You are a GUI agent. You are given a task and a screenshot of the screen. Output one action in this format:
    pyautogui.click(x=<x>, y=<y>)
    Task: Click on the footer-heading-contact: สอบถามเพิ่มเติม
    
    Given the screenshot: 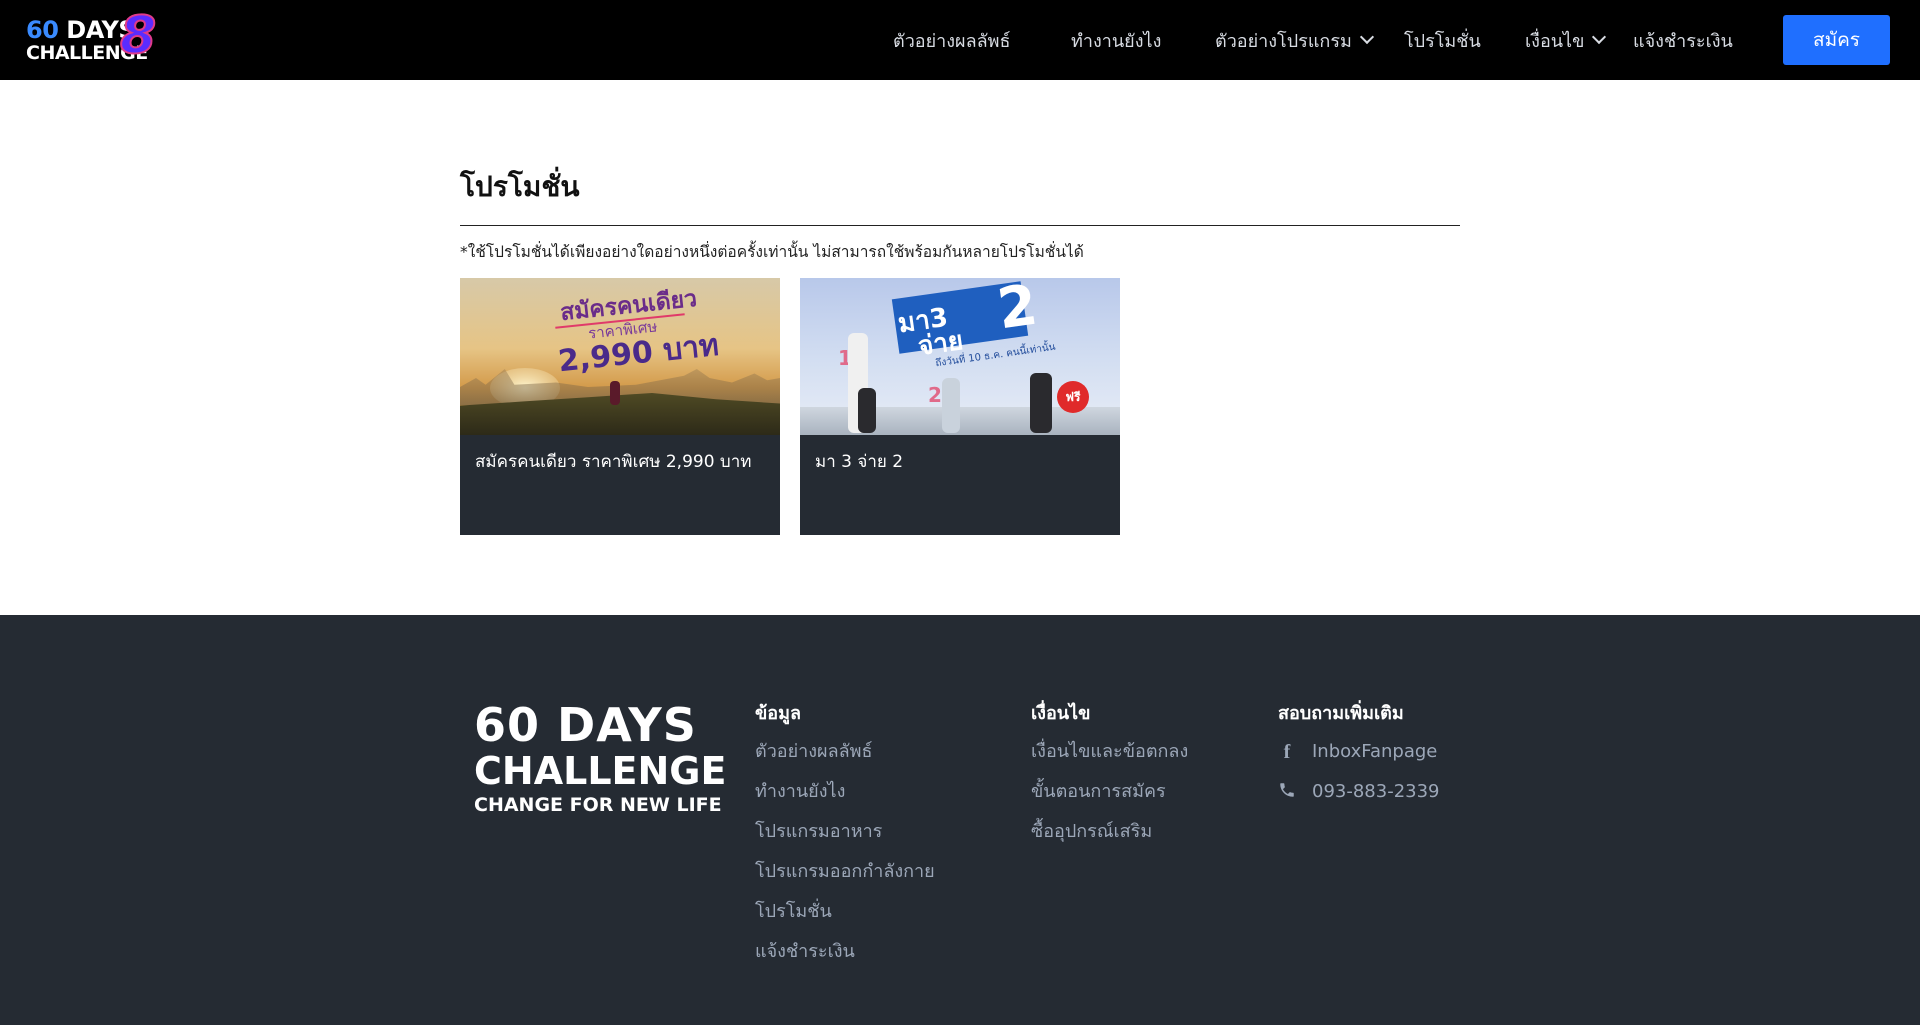 What is the action you would take?
    pyautogui.click(x=1341, y=713)
    